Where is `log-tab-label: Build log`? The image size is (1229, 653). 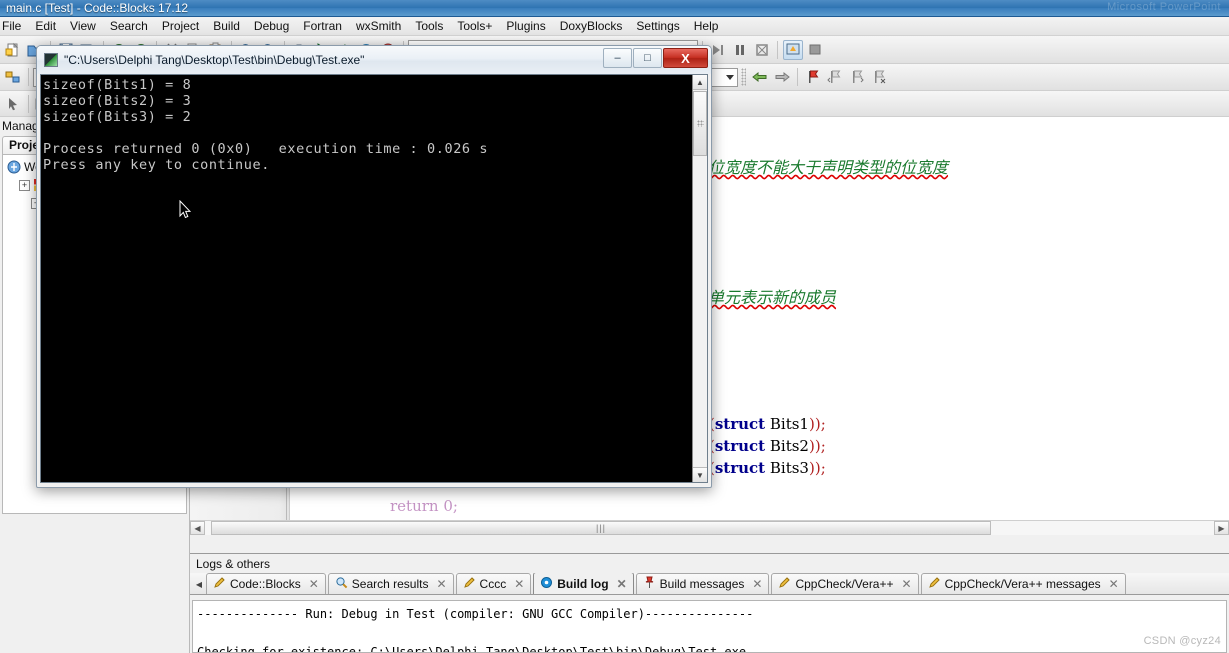 log-tab-label: Build log is located at coordinates (583, 583).